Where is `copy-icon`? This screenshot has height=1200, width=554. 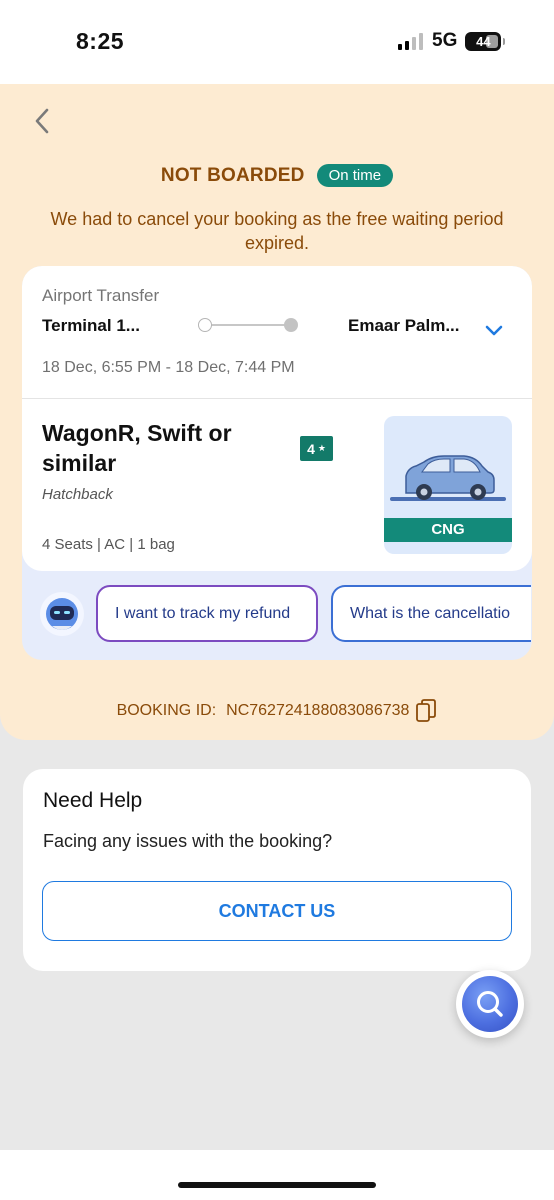 copy-icon is located at coordinates (426, 710).